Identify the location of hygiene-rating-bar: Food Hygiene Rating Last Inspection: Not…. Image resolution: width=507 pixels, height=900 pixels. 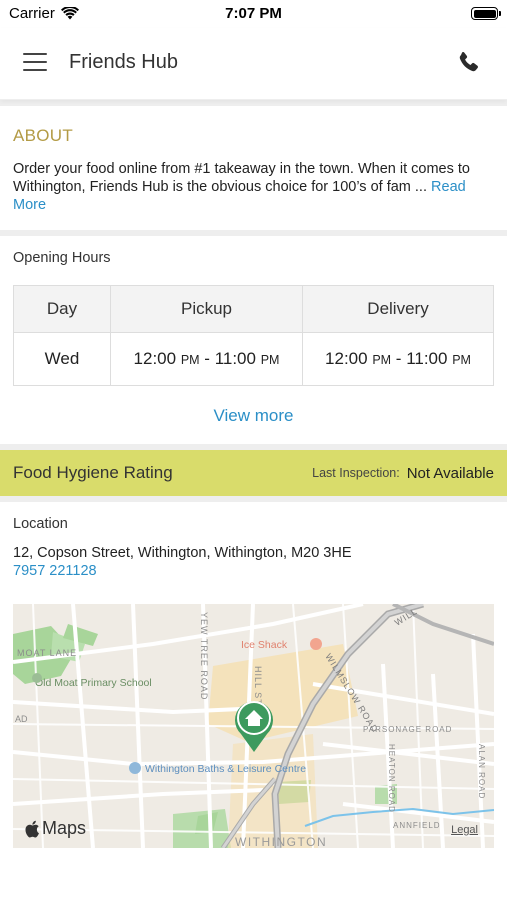
(253, 473).